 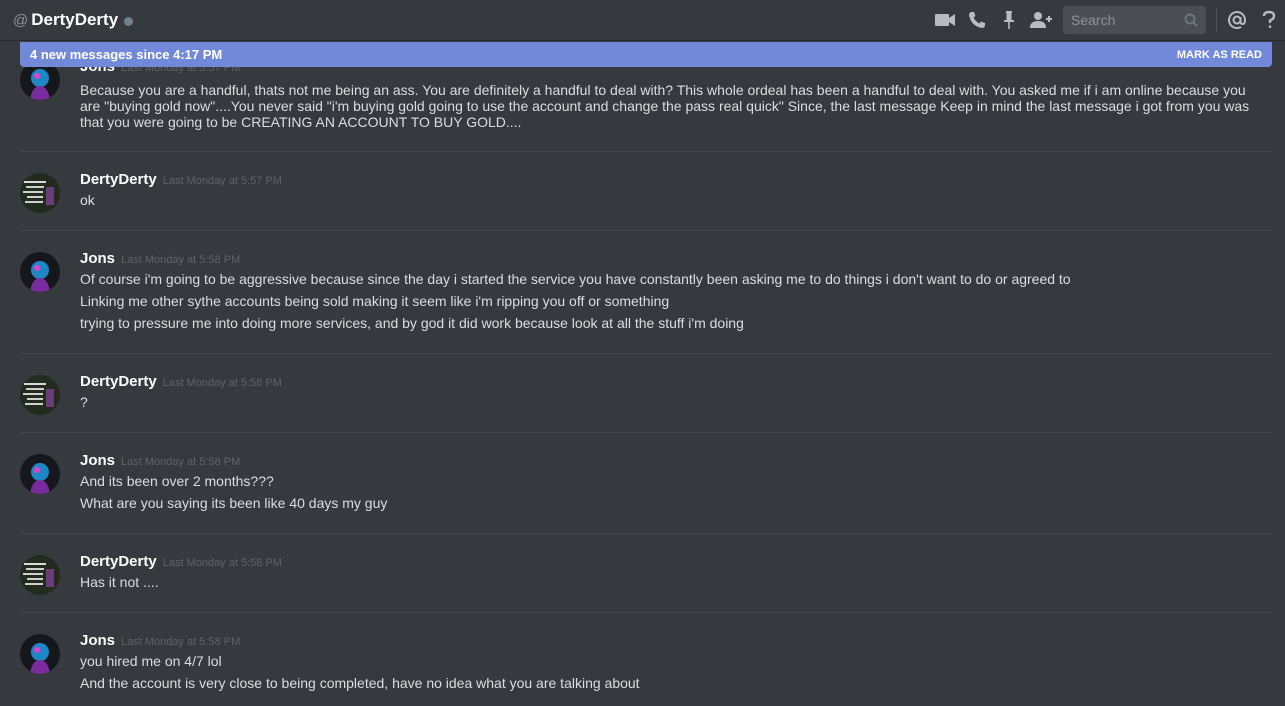 What do you see at coordinates (642, 20) in the screenshot?
I see `channel-header: @ DertyDerty Search` at bounding box center [642, 20].